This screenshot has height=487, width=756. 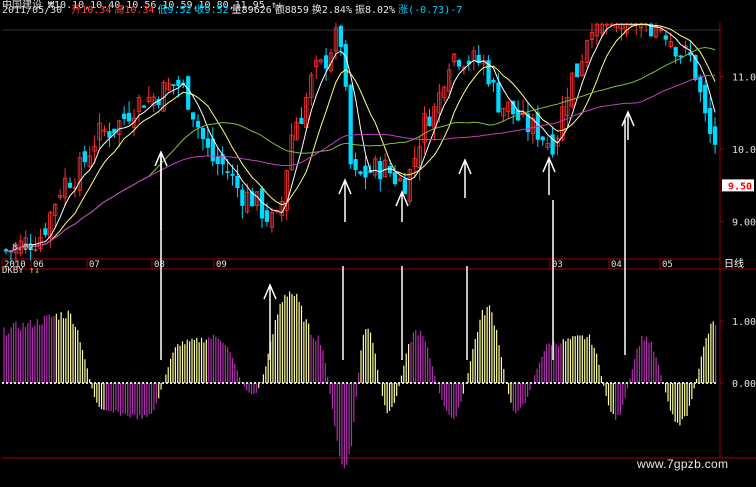 What do you see at coordinates (616, 265) in the screenshot?
I see `date-tick-label: 04` at bounding box center [616, 265].